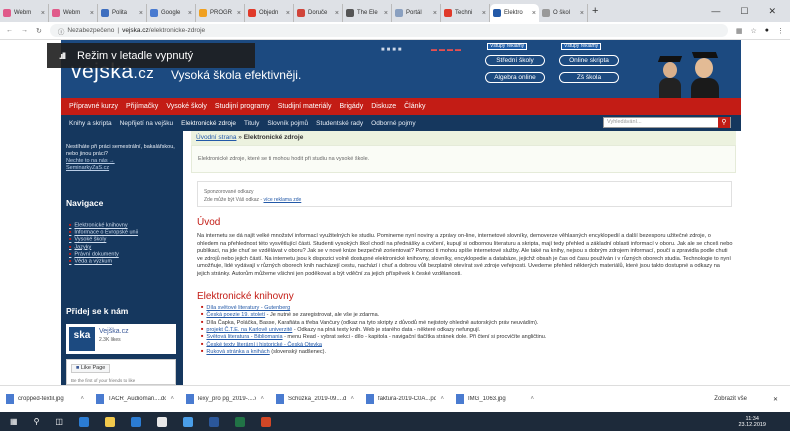 The image size is (790, 431). I want to click on sidebar-nav-item: Právní dokumenty, so click(124, 254).